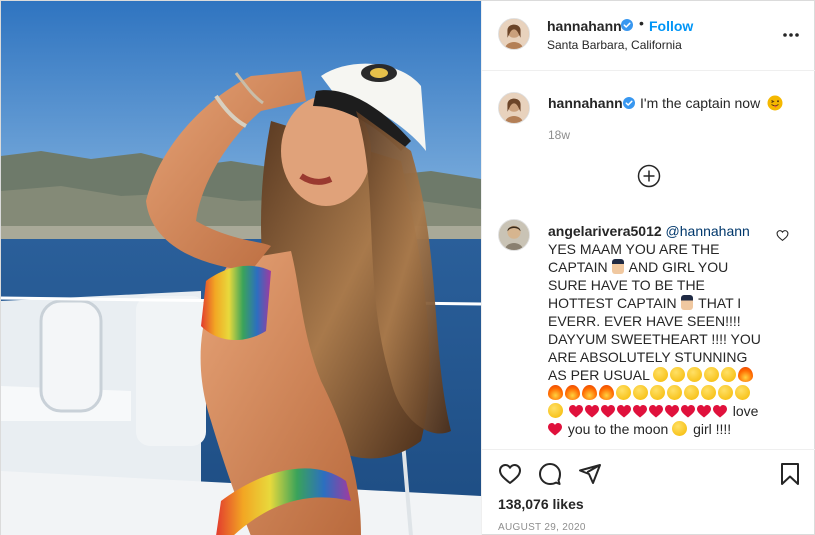  Describe the element at coordinates (649, 176) in the screenshot. I see `load-more-comments-icon` at that location.